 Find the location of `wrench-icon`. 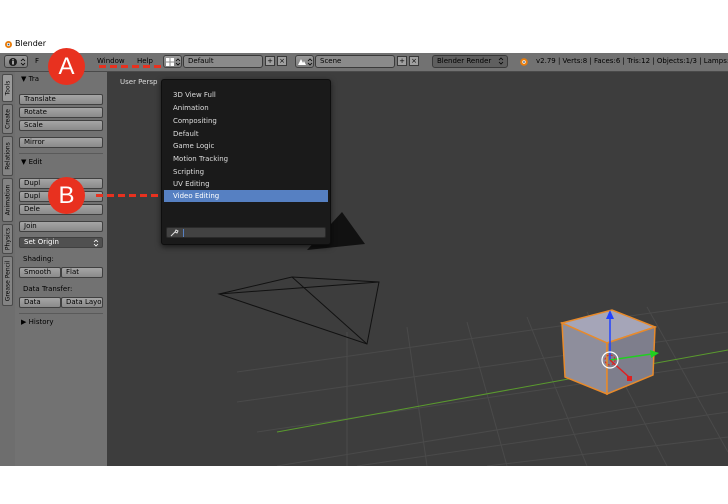

wrench-icon is located at coordinates (174, 233).